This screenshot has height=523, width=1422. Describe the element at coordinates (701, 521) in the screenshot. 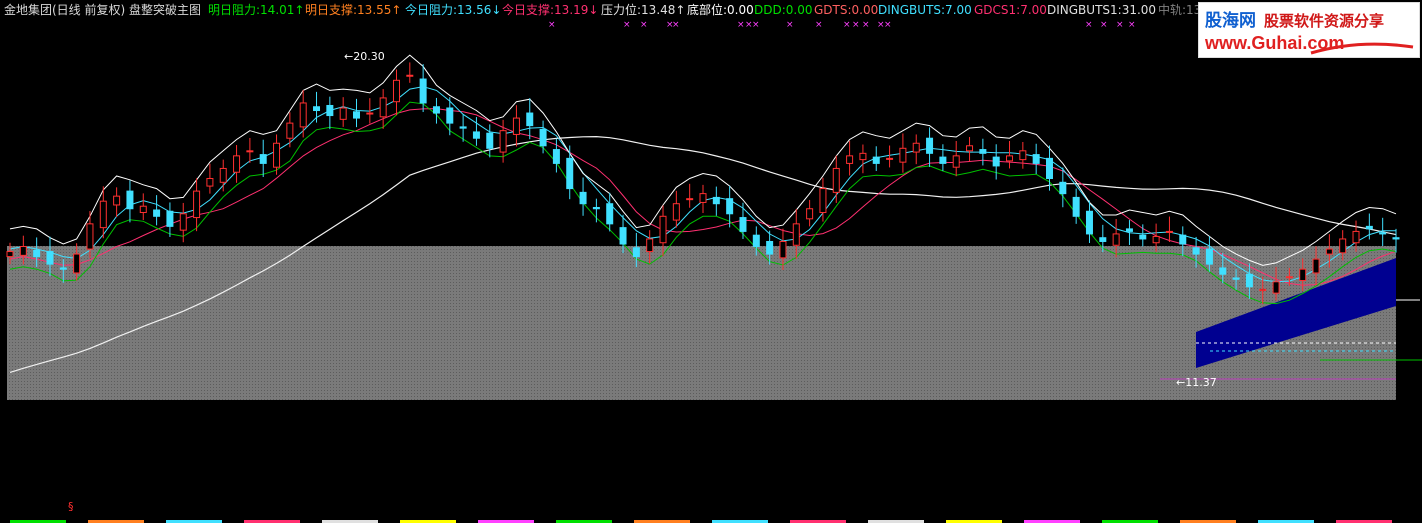

I see `footer-strip` at that location.